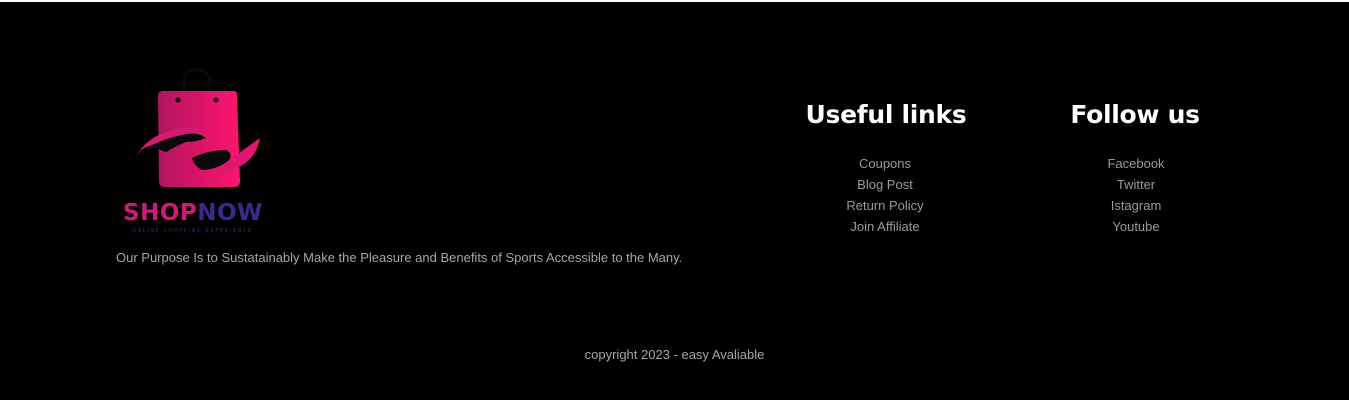  I want to click on join-affiliate-link: Join Affiliate, so click(884, 226).